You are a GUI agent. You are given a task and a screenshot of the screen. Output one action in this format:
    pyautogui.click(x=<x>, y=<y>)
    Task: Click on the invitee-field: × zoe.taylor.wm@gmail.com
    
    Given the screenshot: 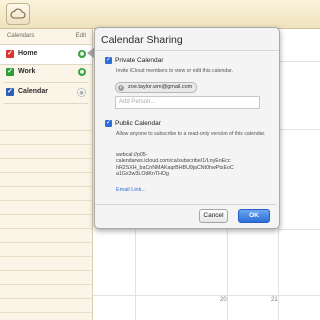 What is the action you would take?
    pyautogui.click(x=186, y=86)
    